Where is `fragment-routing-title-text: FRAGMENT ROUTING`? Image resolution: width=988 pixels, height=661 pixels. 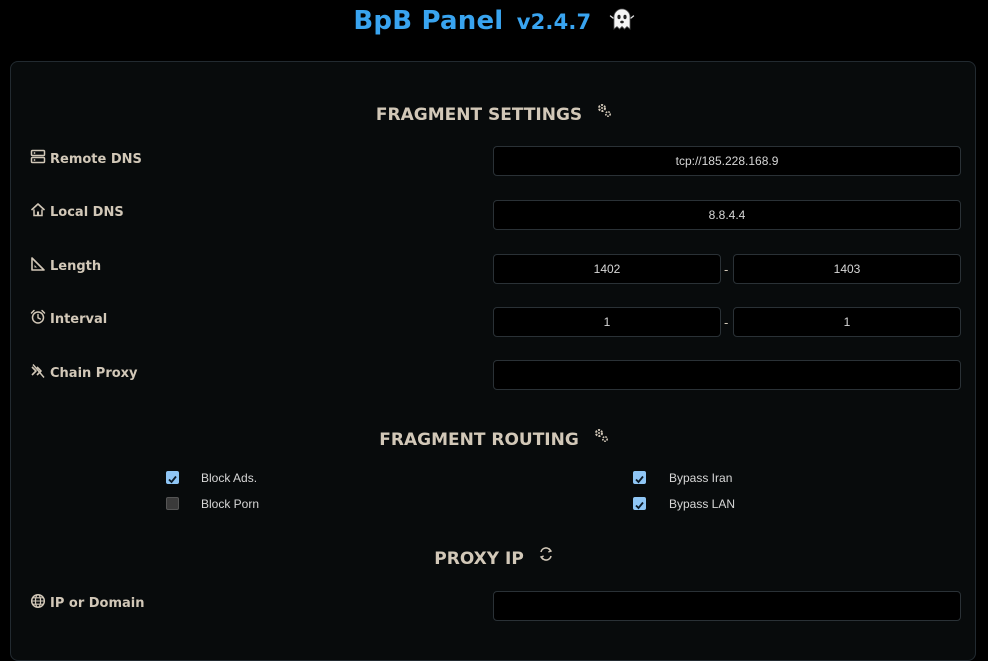 fragment-routing-title-text: FRAGMENT ROUTING is located at coordinates (479, 440).